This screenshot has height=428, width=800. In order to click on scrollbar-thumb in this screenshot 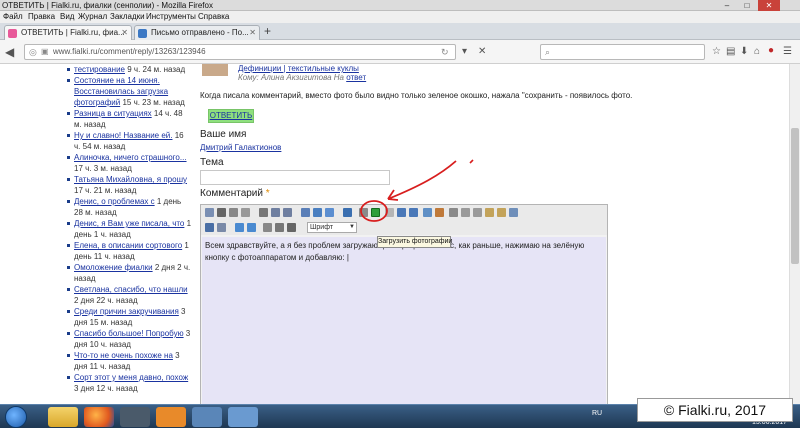, I will do `click(795, 196)`.